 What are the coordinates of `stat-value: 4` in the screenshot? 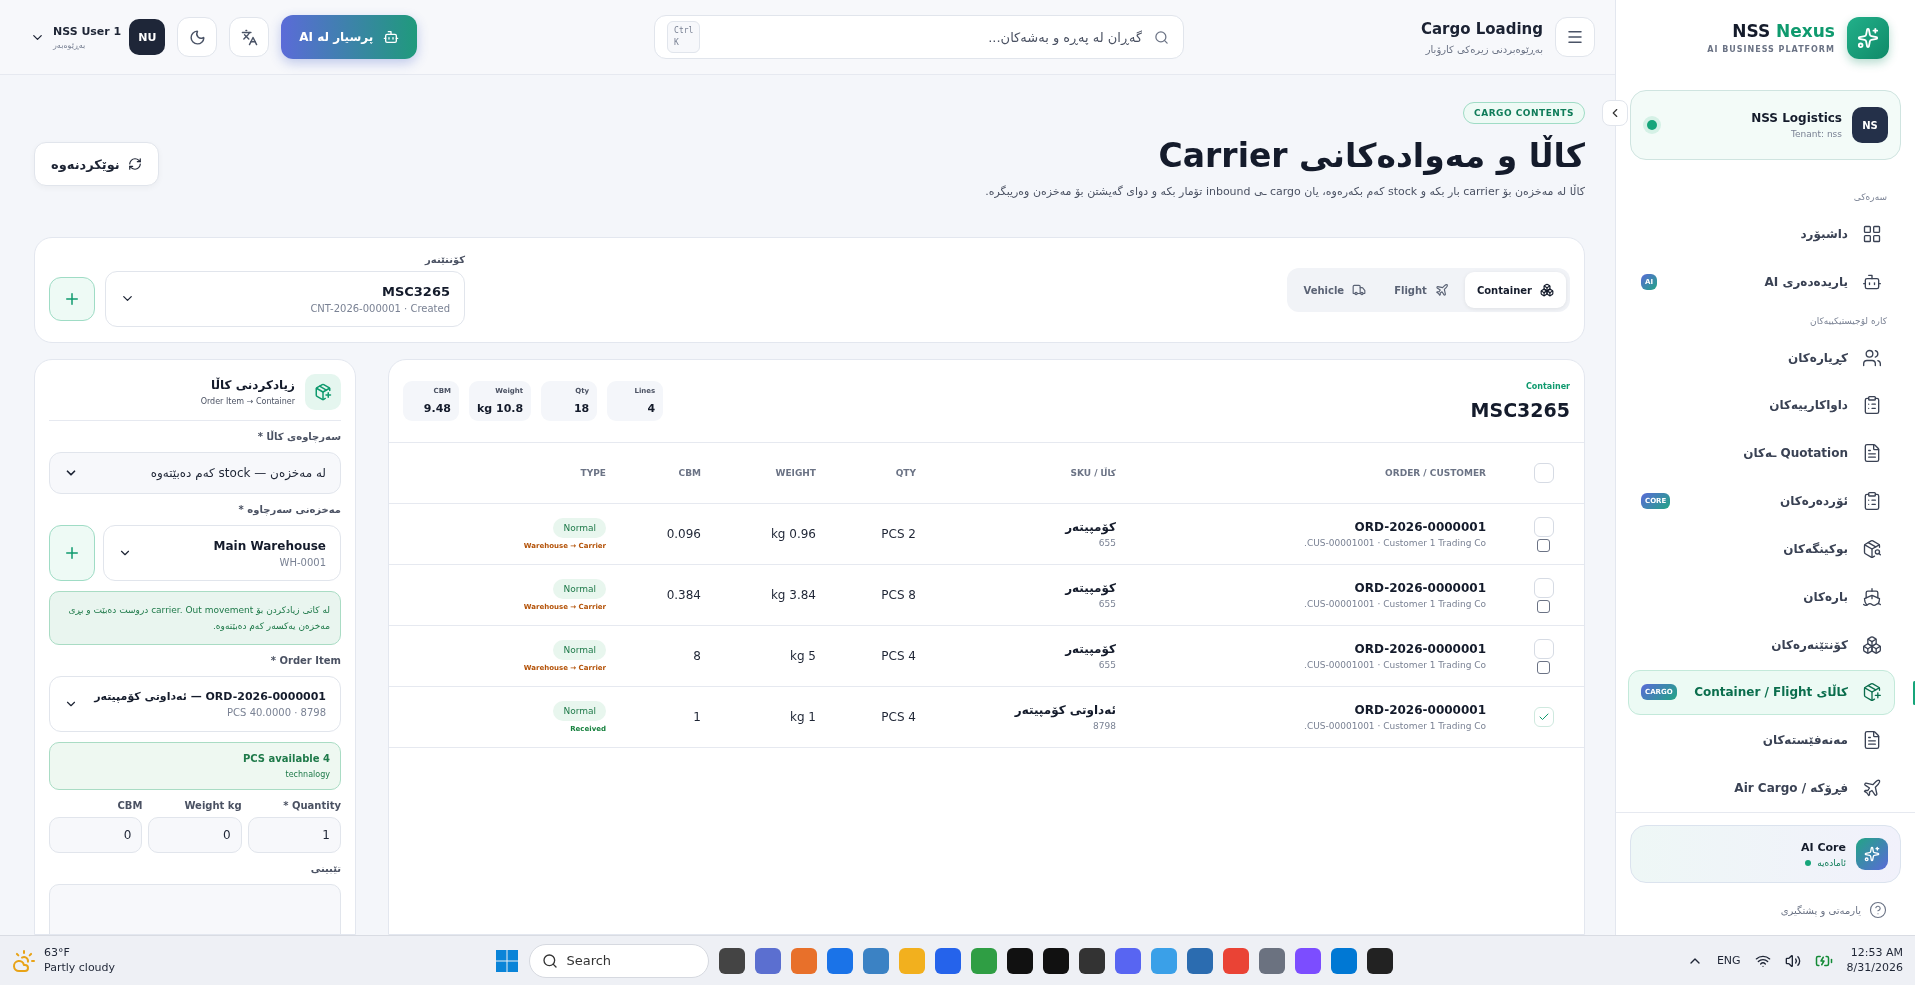 It's located at (651, 408).